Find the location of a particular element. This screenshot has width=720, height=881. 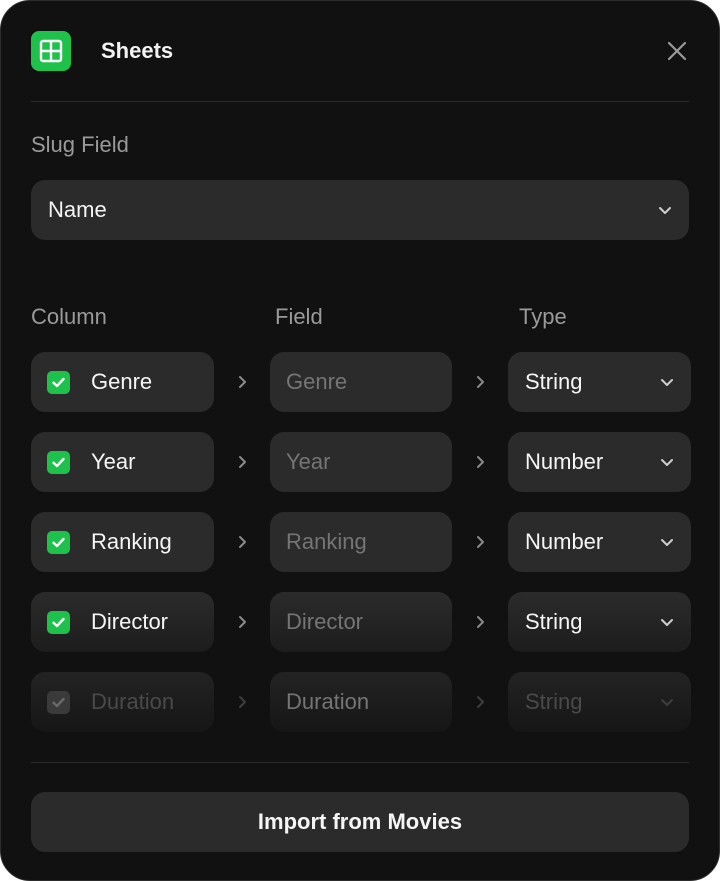

mapping-row: Duration String is located at coordinates (361, 702).